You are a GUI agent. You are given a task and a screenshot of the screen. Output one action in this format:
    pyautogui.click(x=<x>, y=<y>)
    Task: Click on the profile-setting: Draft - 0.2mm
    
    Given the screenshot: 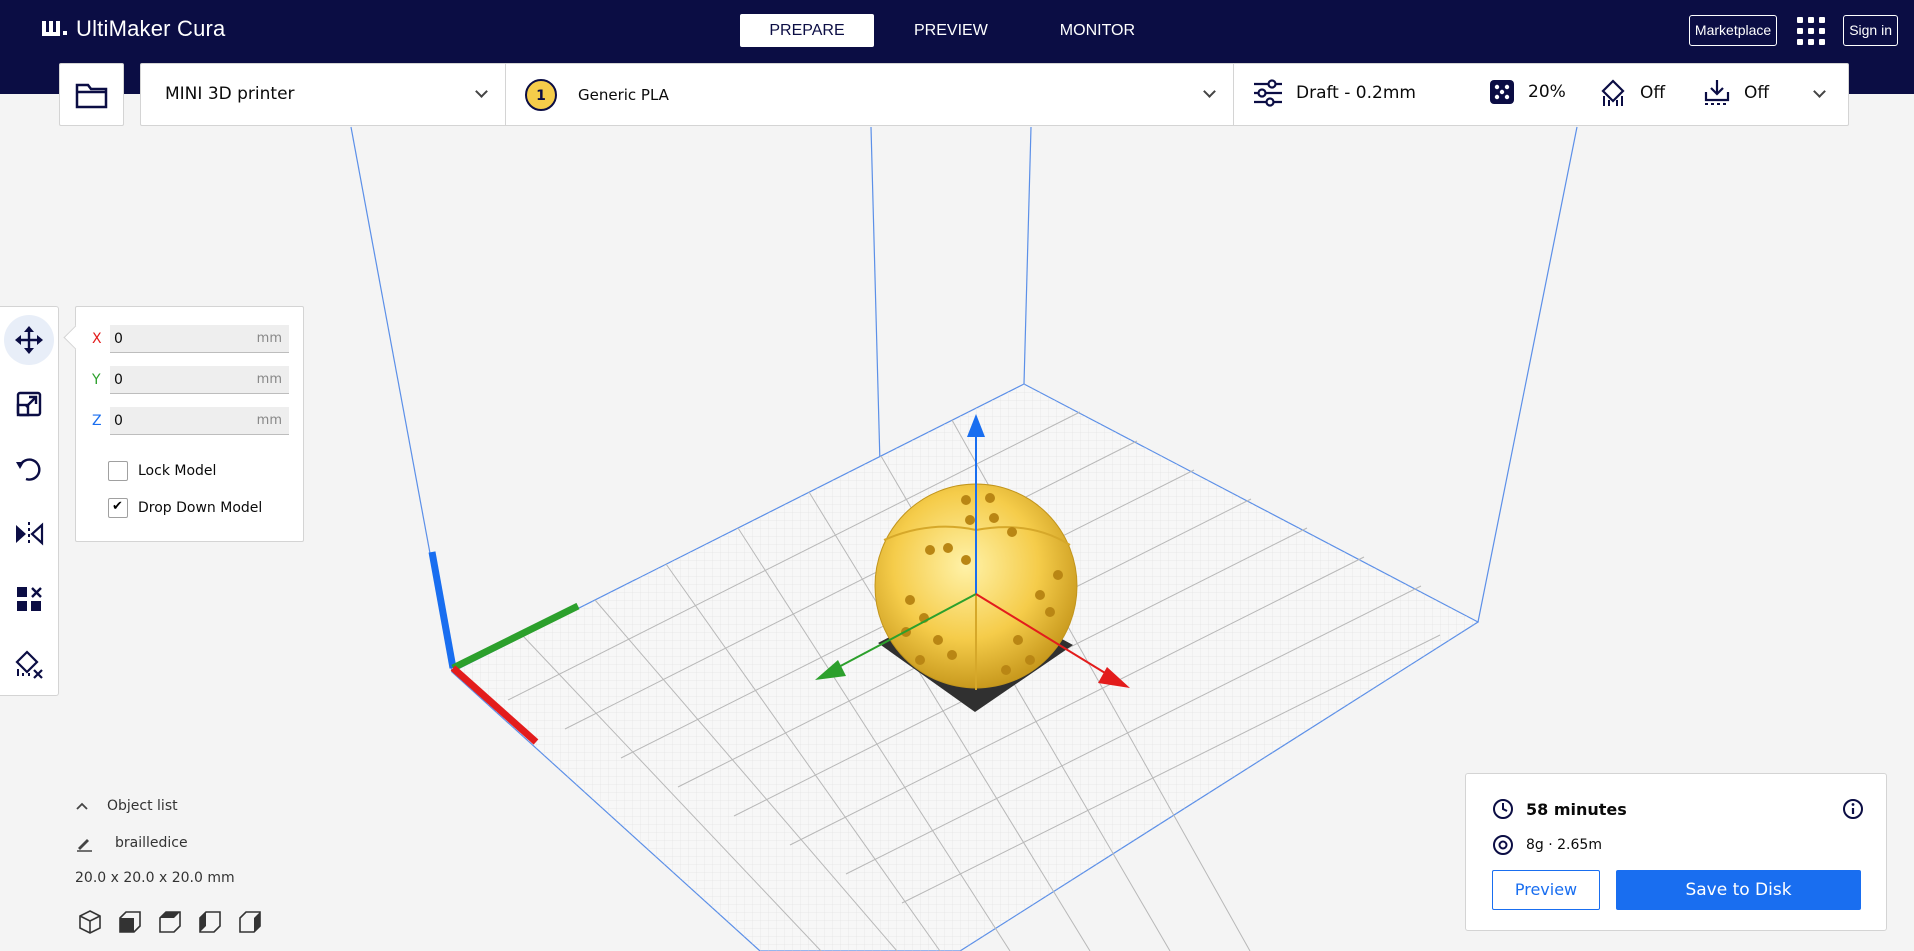 What is the action you would take?
    pyautogui.click(x=1334, y=93)
    